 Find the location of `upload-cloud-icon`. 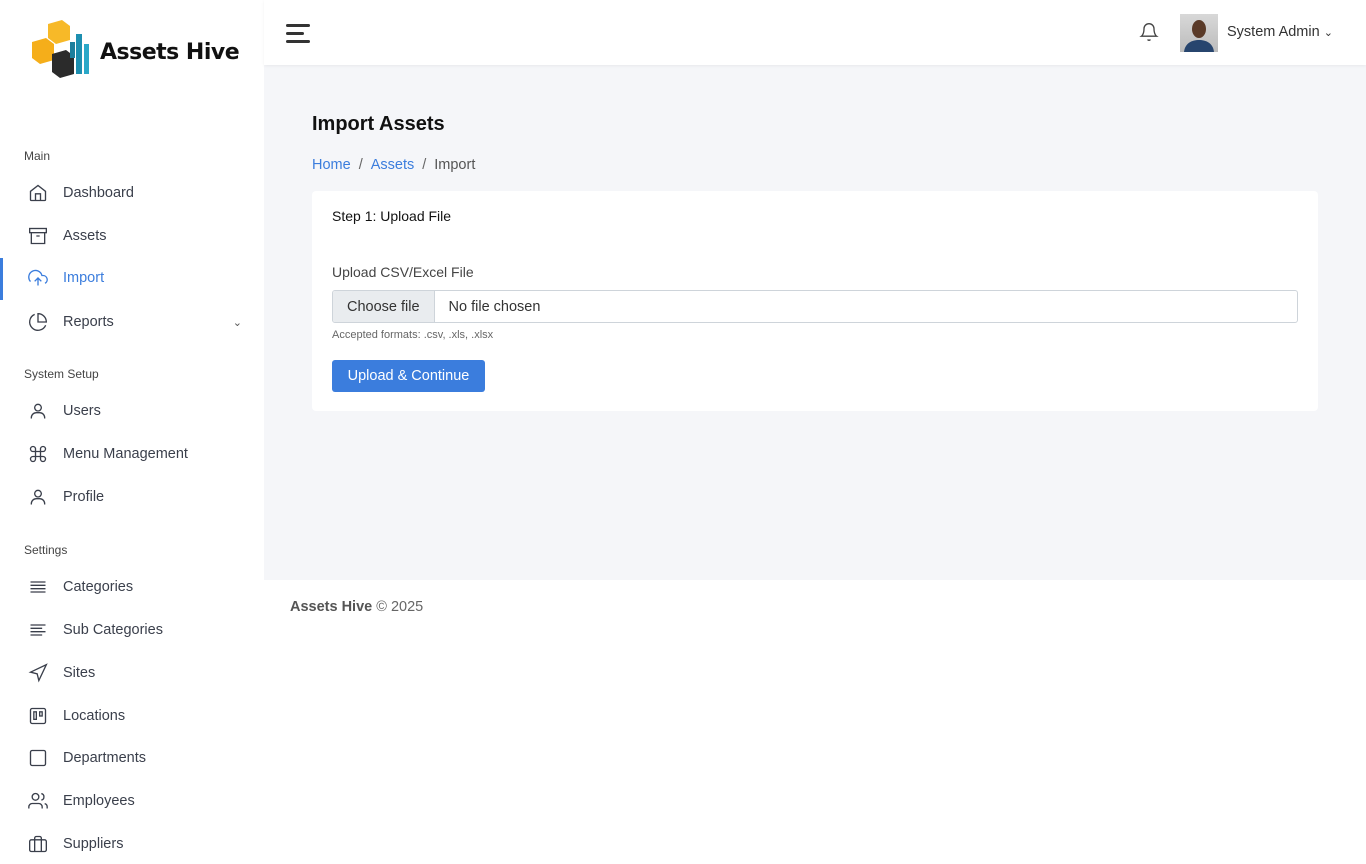

upload-cloud-icon is located at coordinates (38, 277).